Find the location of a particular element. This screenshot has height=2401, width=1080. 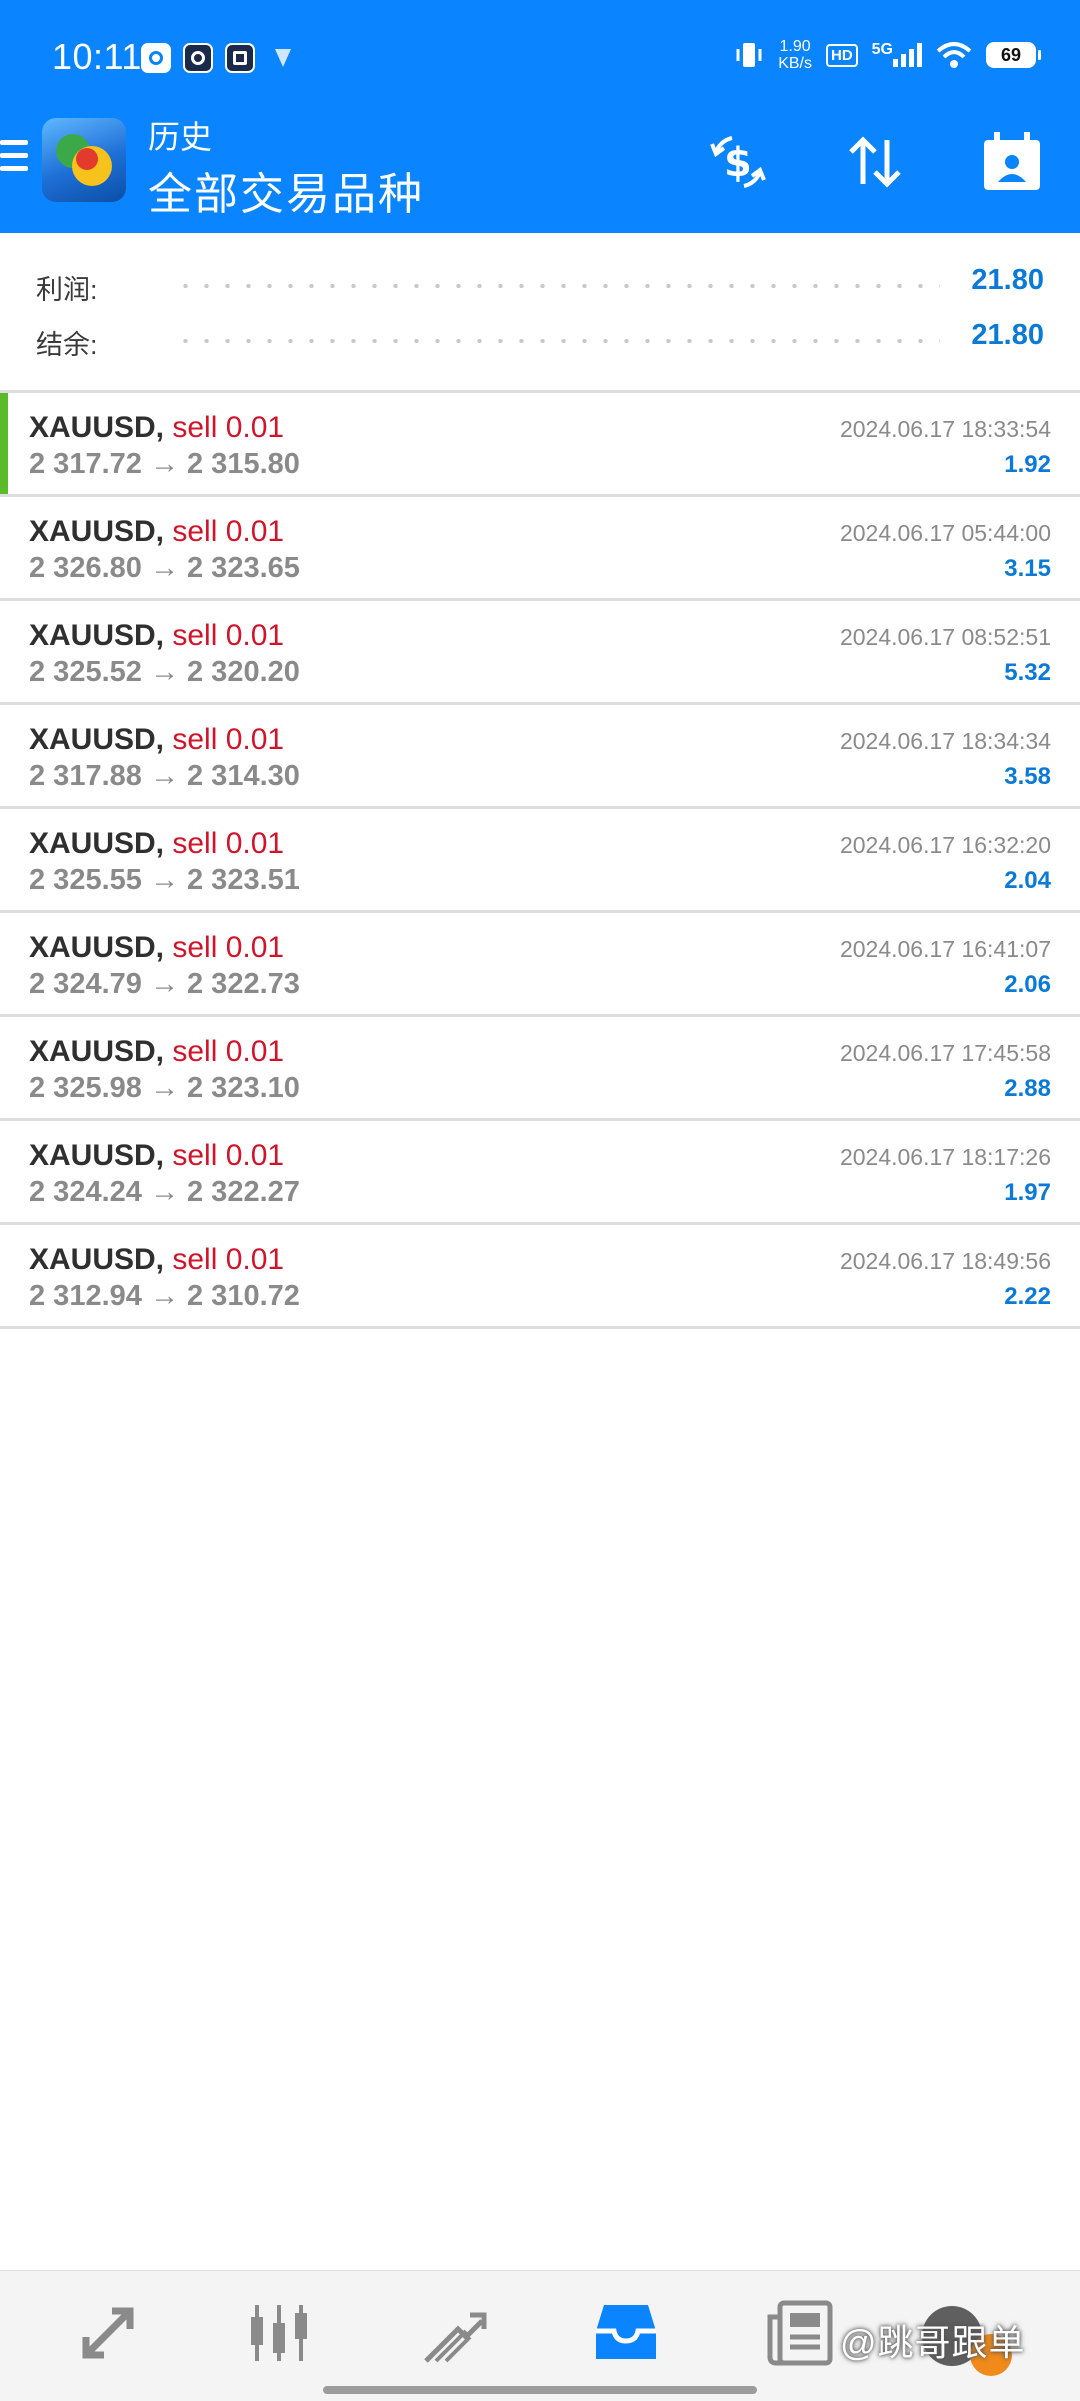

quotes-icon is located at coordinates (108, 2333).